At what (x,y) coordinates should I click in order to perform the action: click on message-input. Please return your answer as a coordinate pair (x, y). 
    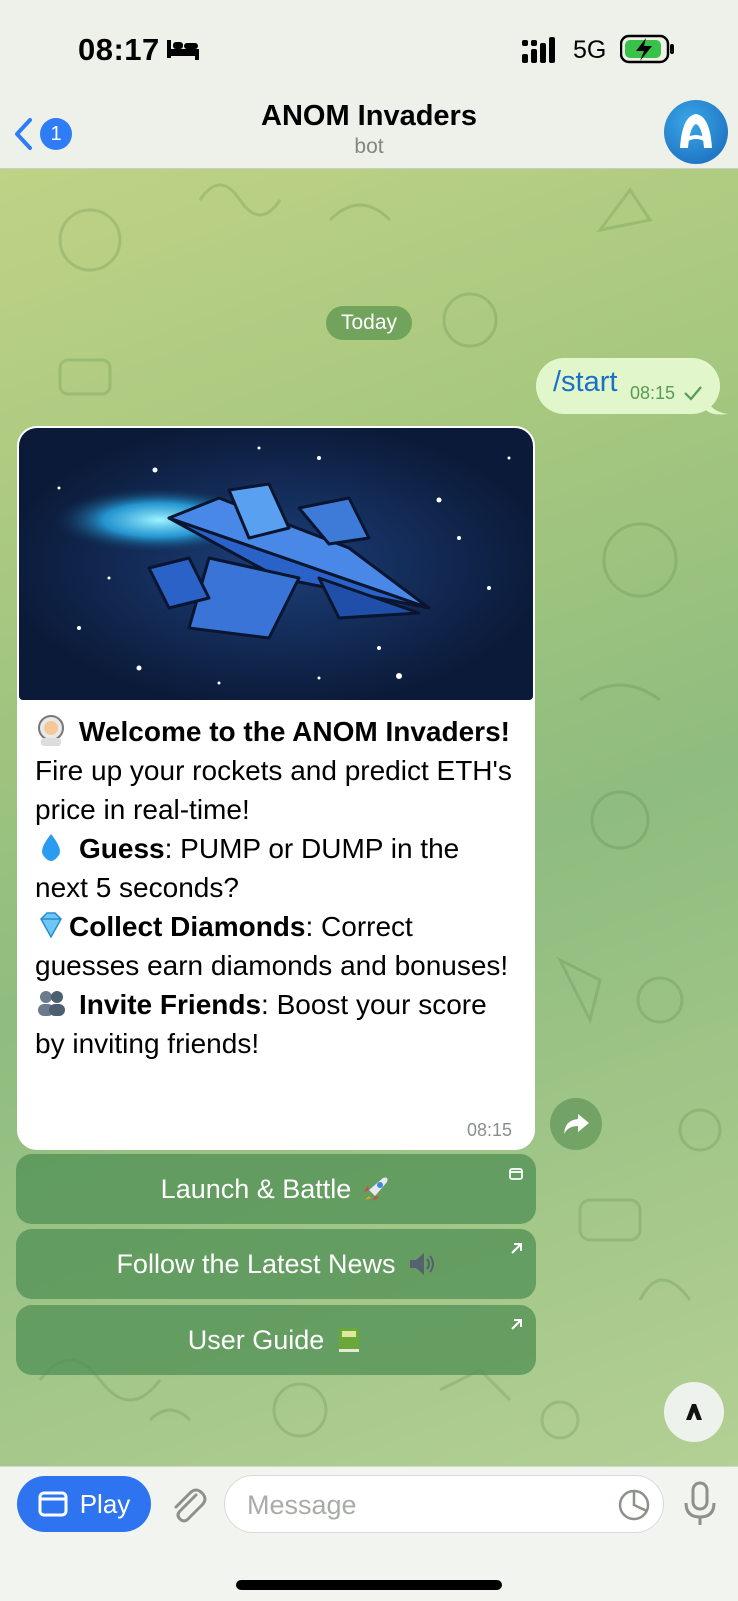
    Looking at the image, I should click on (427, 1505).